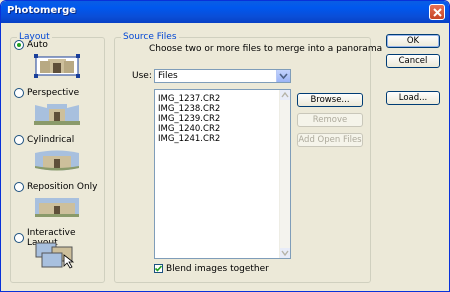  Describe the element at coordinates (189, 99) in the screenshot. I see `file-list-item: IMG_1237.CR2` at that location.